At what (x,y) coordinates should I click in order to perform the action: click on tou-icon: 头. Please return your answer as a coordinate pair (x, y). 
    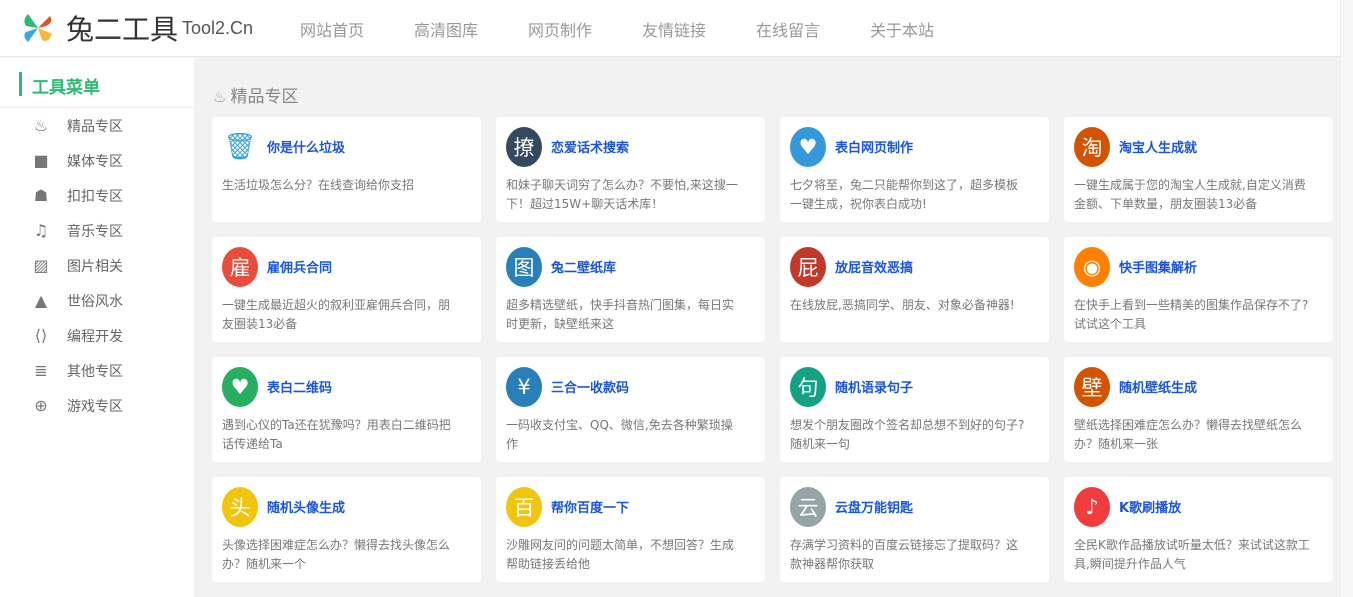
    Looking at the image, I should click on (240, 507).